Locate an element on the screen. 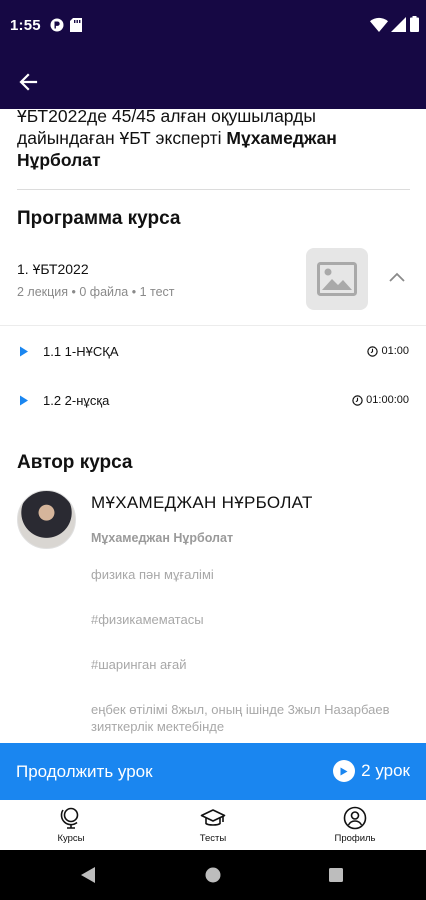 This screenshot has width=426, height=900. app-notification-icon is located at coordinates (57, 27).